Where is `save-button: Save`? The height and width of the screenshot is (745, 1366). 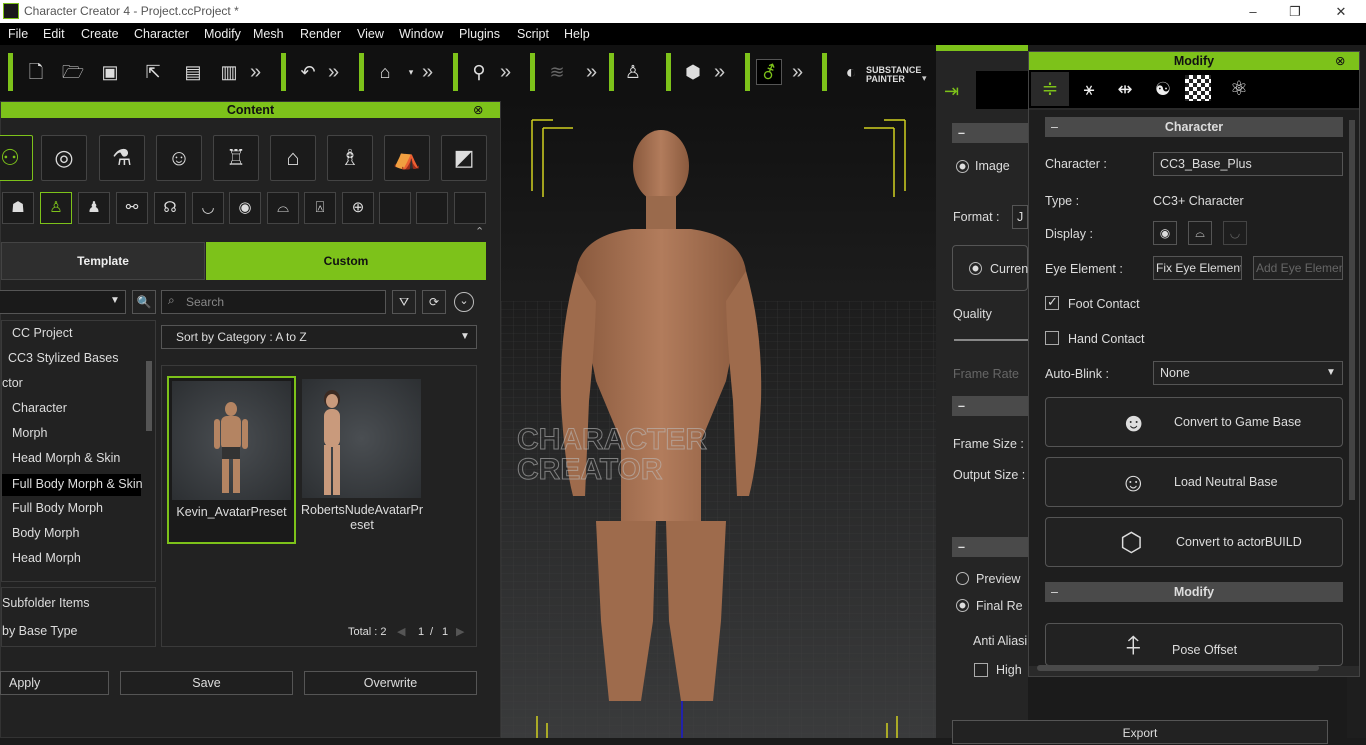 save-button: Save is located at coordinates (206, 683).